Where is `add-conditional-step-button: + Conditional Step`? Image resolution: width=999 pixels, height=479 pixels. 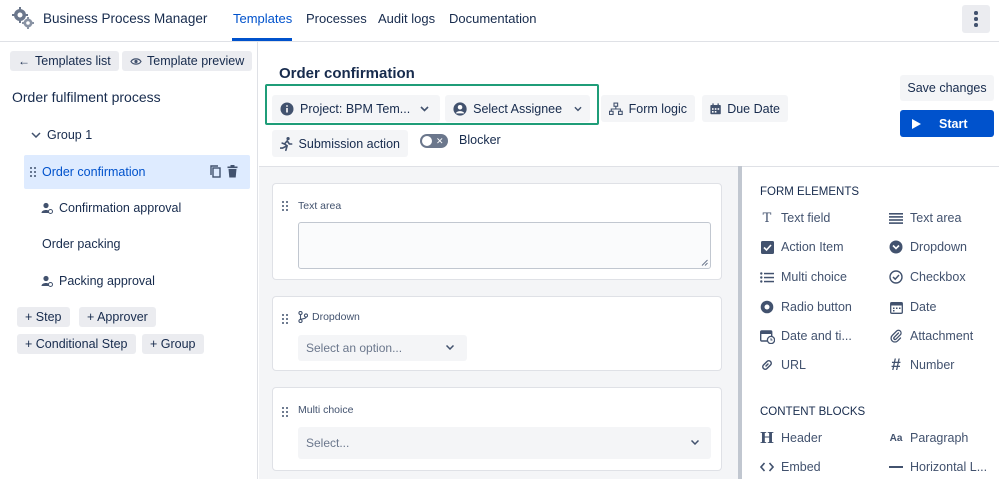
add-conditional-step-button: + Conditional Step is located at coordinates (76, 344).